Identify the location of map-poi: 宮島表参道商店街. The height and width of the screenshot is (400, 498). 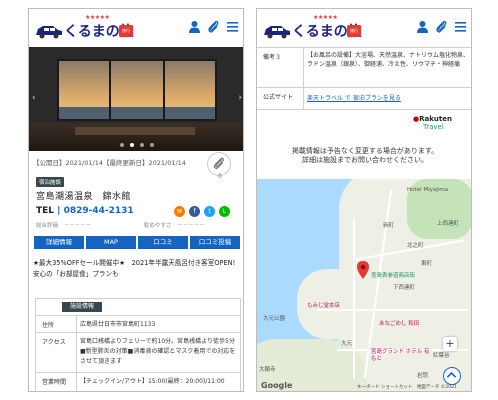
(393, 275).